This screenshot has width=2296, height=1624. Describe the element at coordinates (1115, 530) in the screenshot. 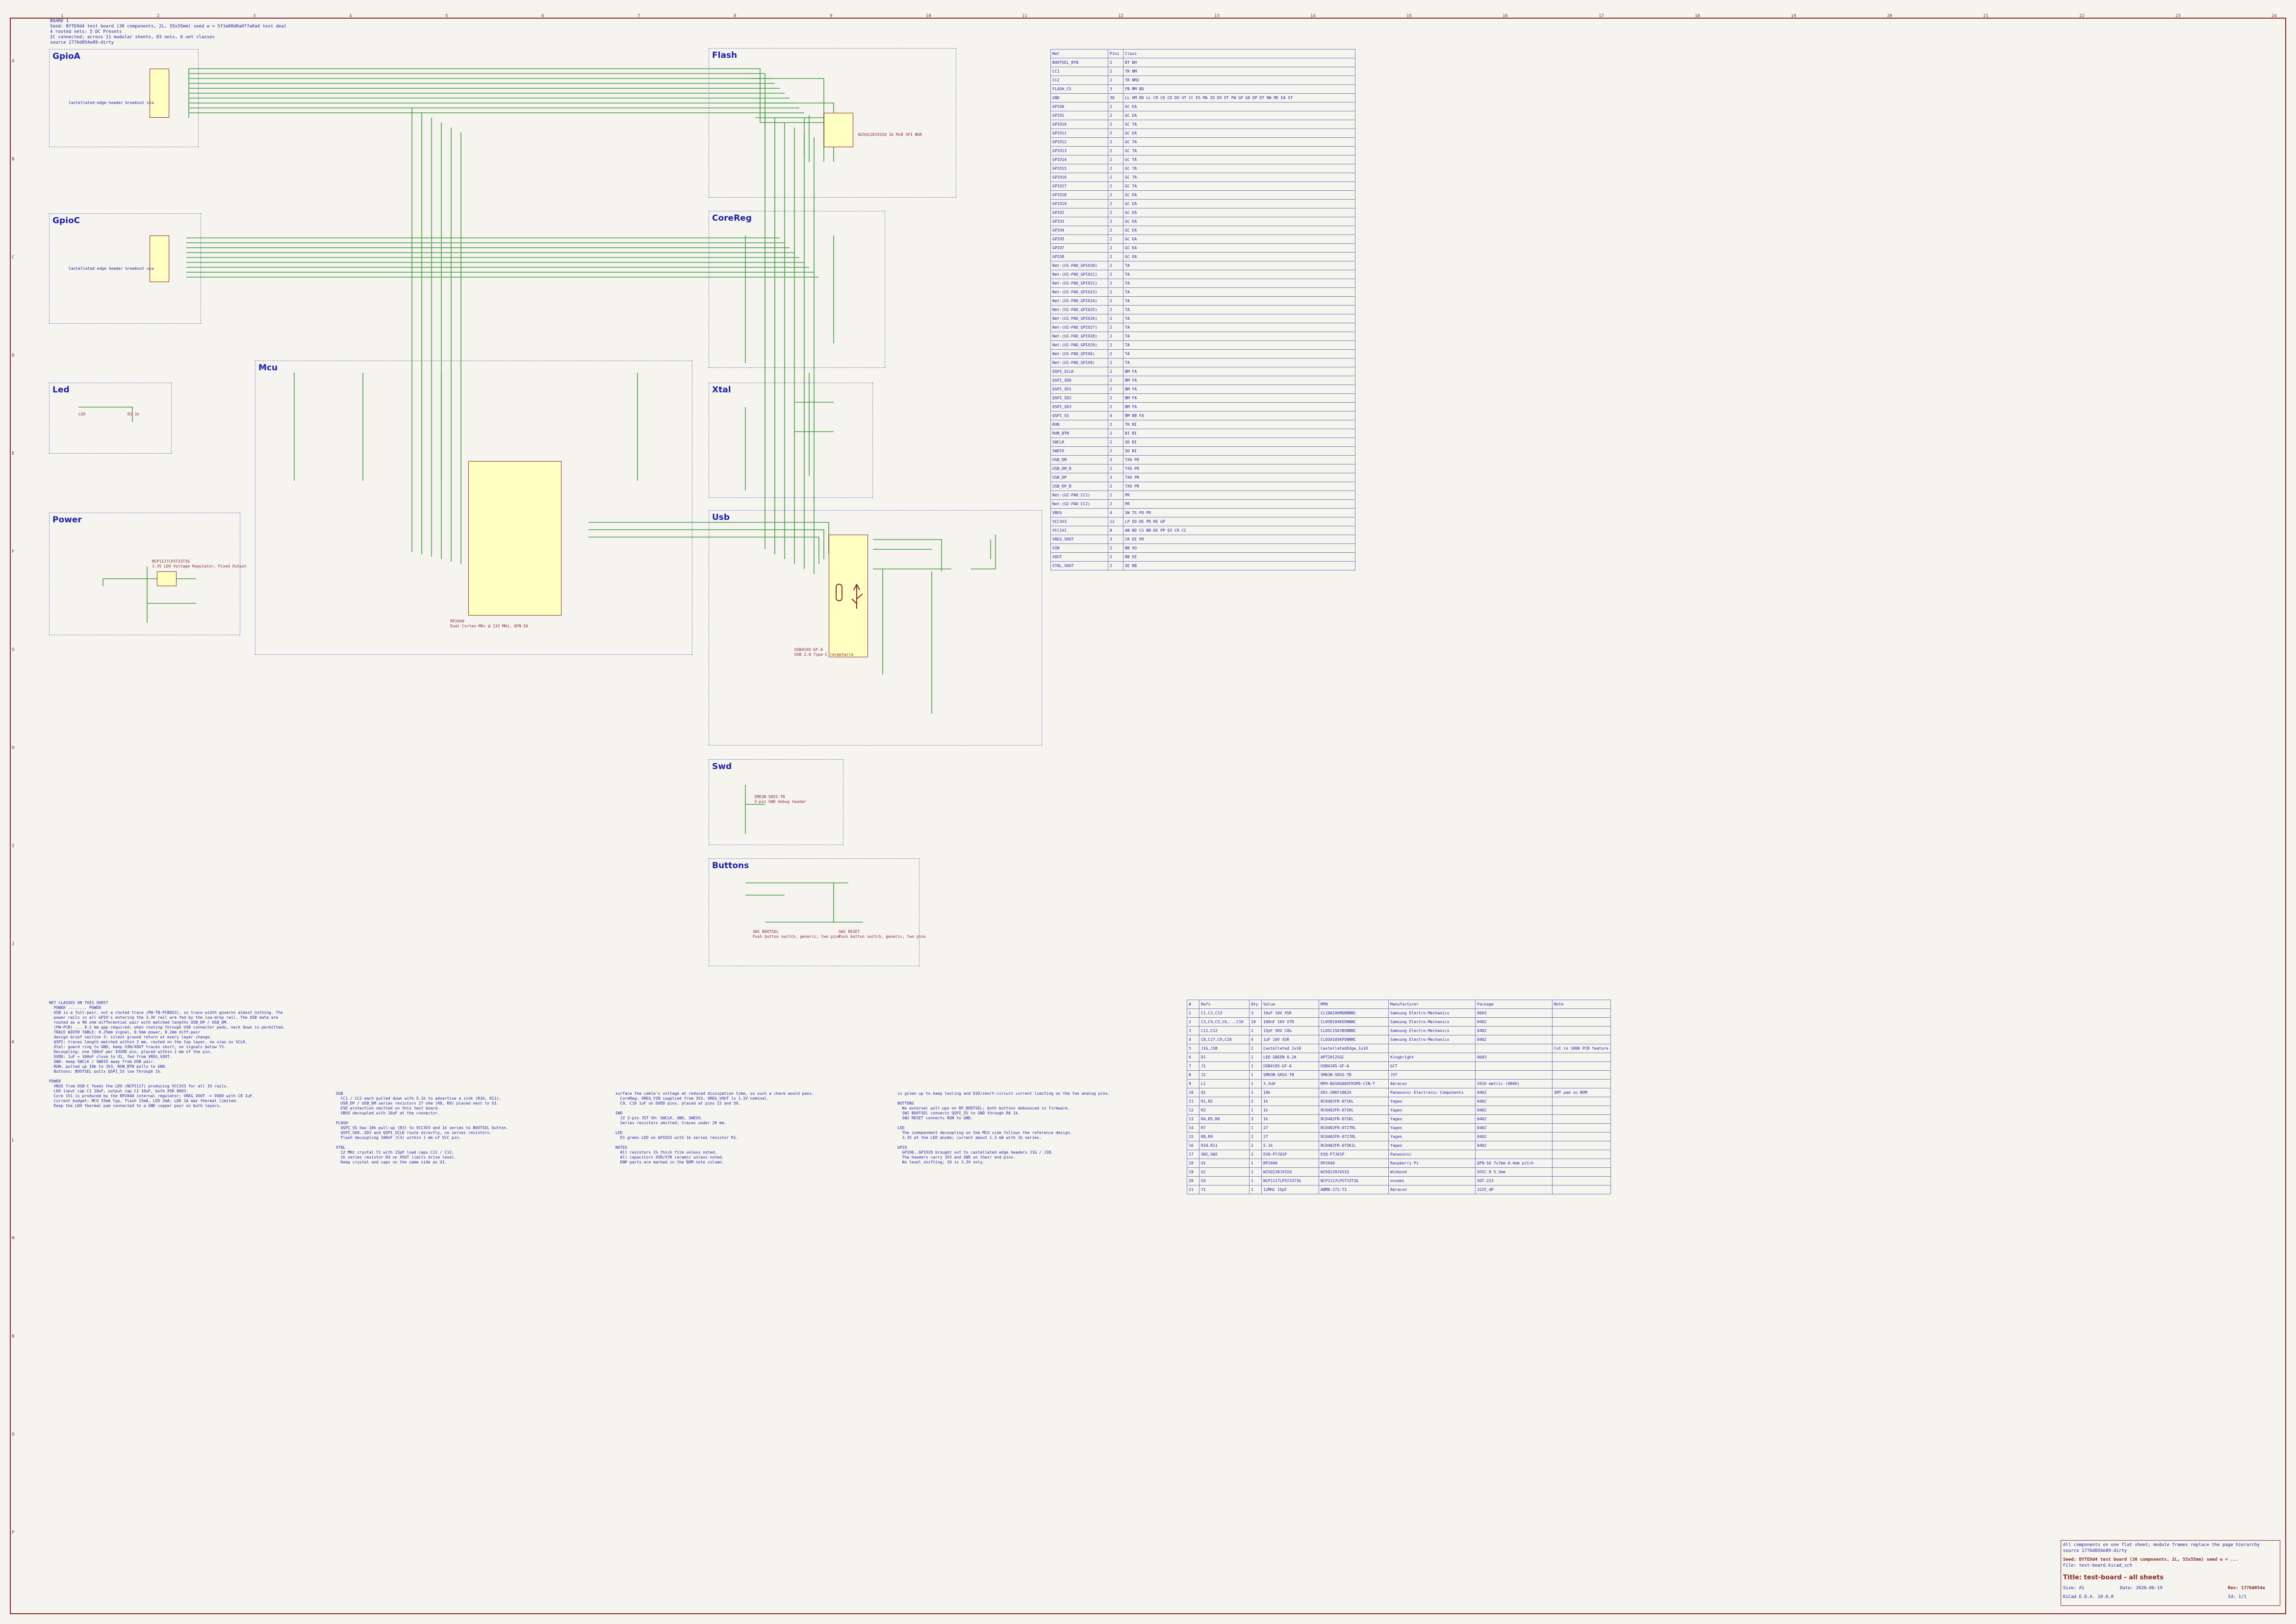

I see `netlist-cell: 8` at that location.